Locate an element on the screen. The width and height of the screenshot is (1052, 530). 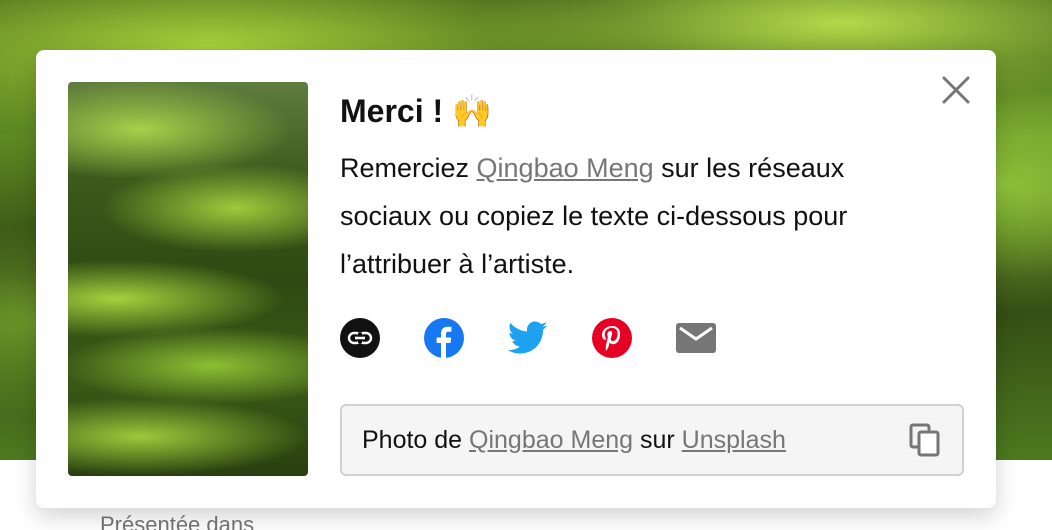
facebook-share-button is located at coordinates (444, 338).